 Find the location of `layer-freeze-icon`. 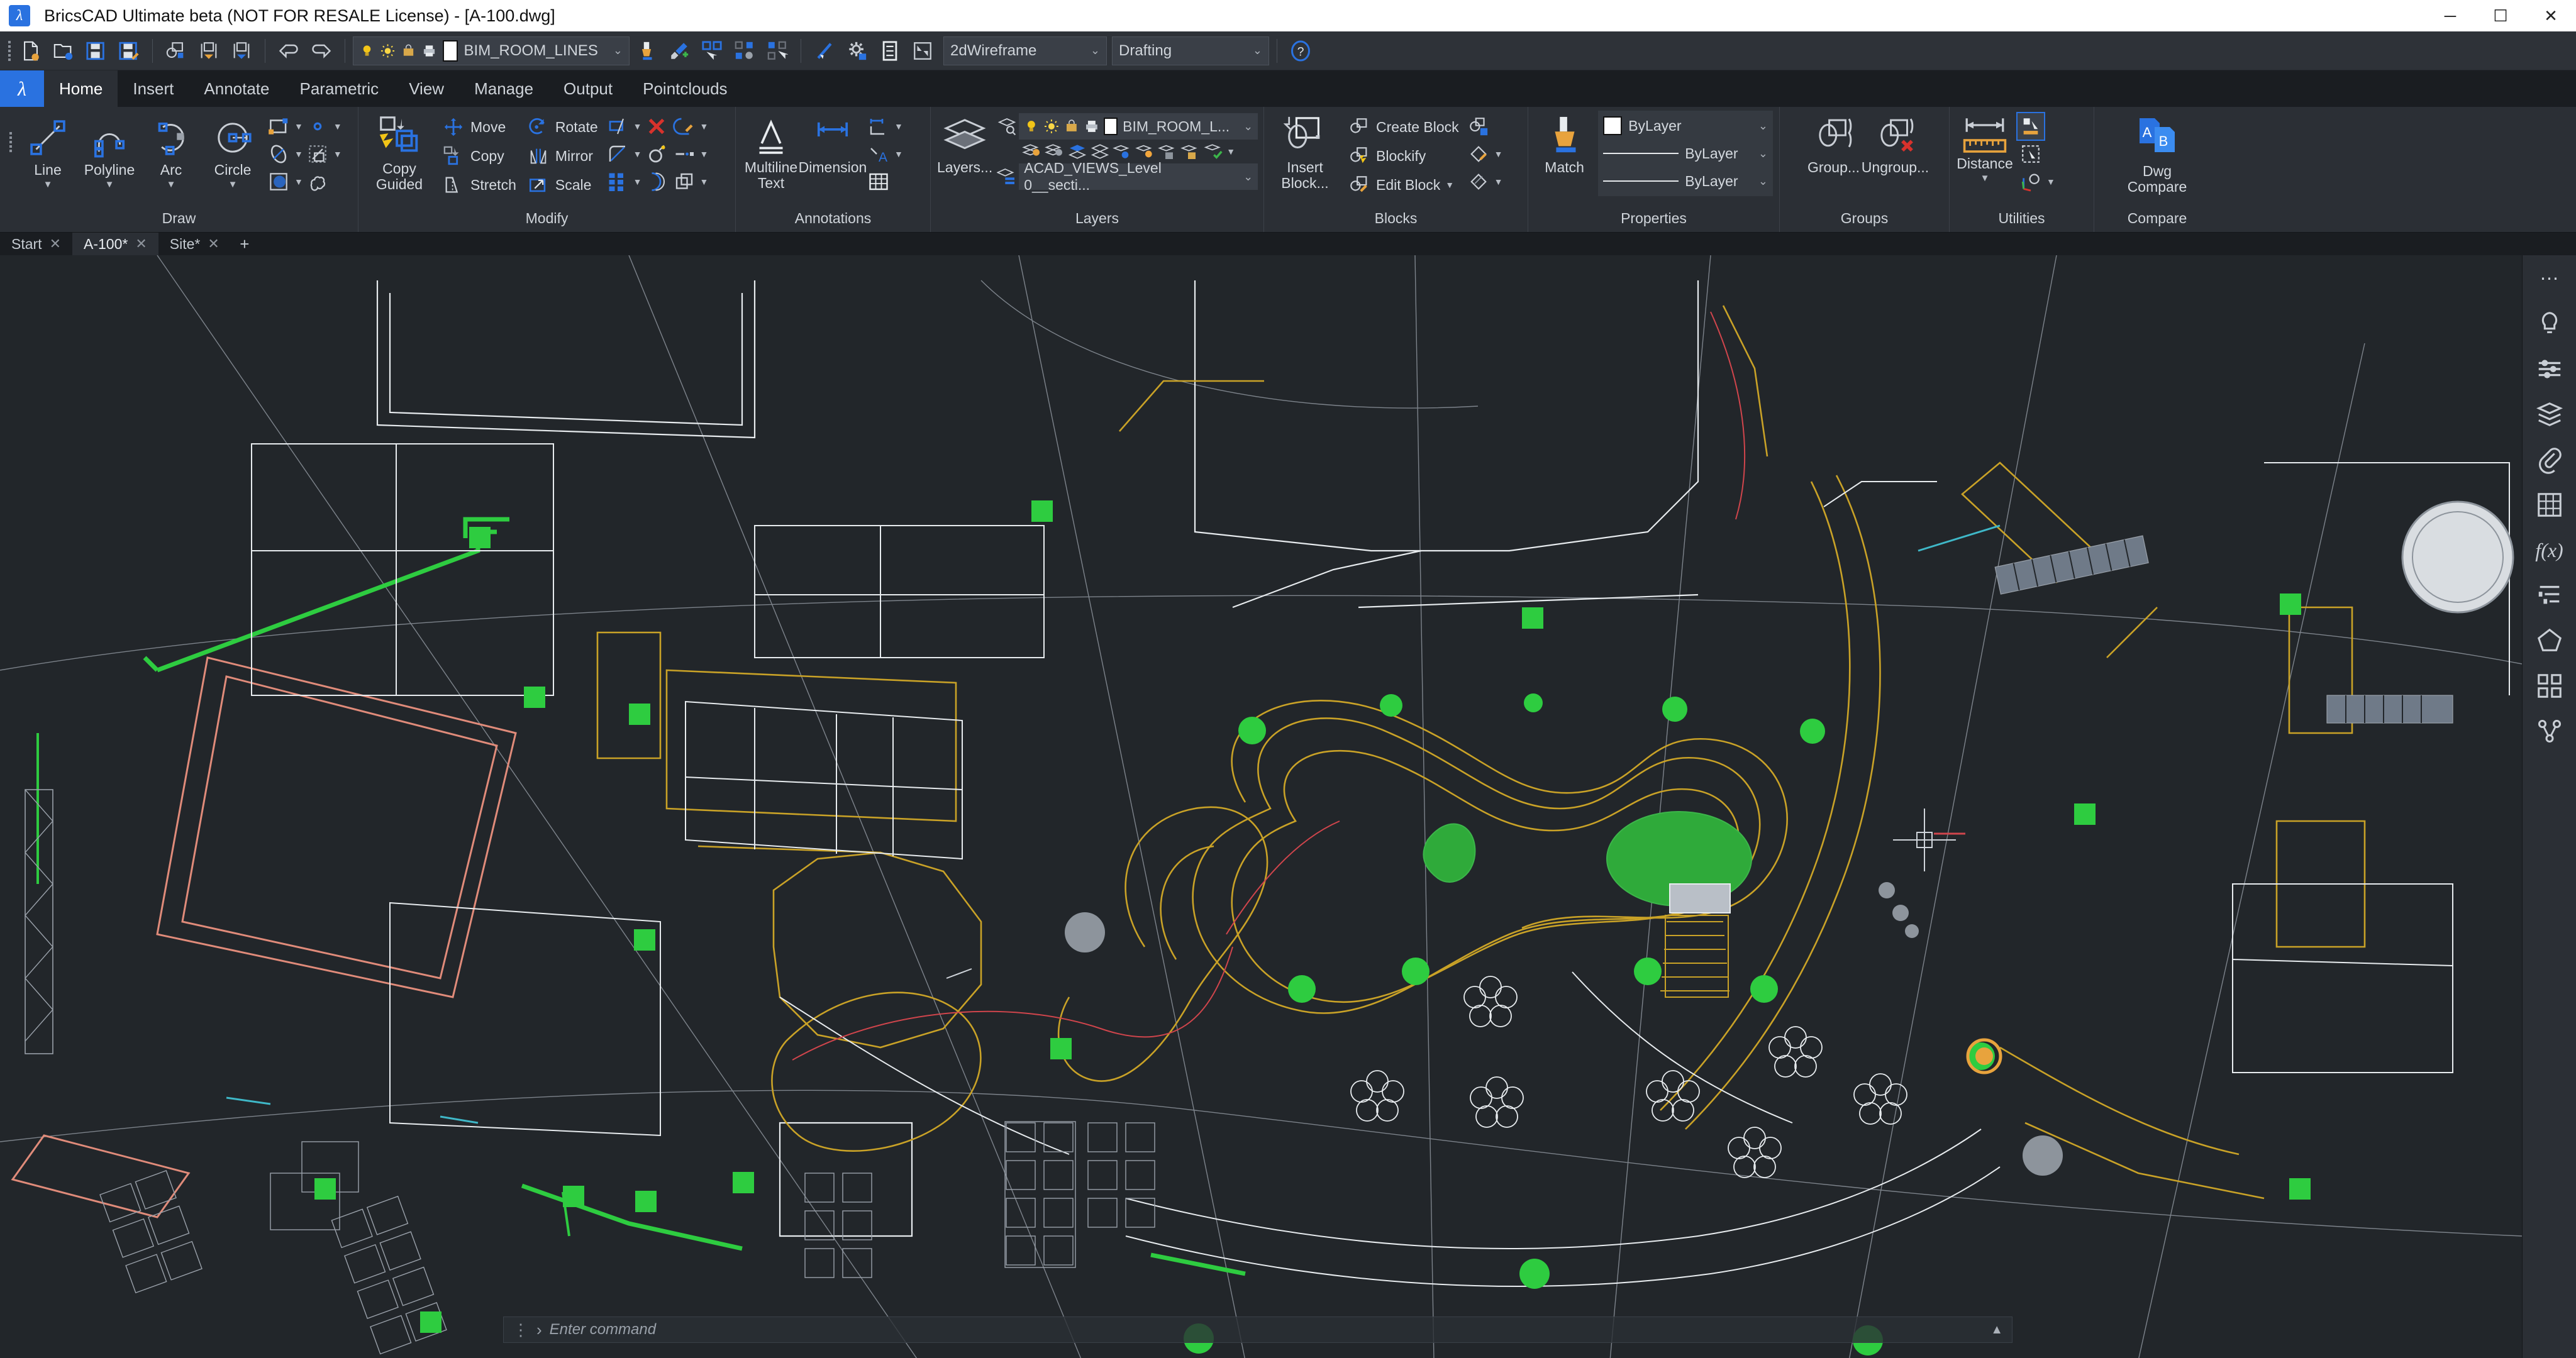

layer-freeze-icon is located at coordinates (1122, 151).